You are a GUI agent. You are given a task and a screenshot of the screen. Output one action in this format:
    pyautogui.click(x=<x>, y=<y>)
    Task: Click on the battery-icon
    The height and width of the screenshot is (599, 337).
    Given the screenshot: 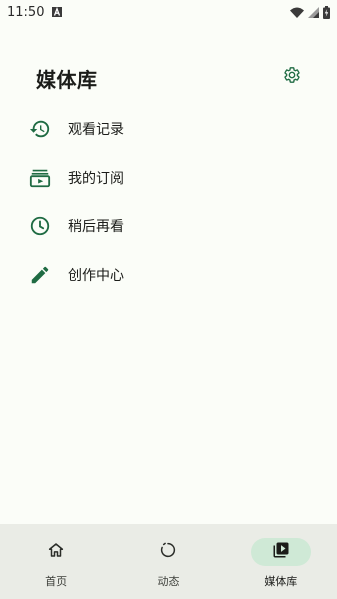 What is the action you would take?
    pyautogui.click(x=326, y=12)
    